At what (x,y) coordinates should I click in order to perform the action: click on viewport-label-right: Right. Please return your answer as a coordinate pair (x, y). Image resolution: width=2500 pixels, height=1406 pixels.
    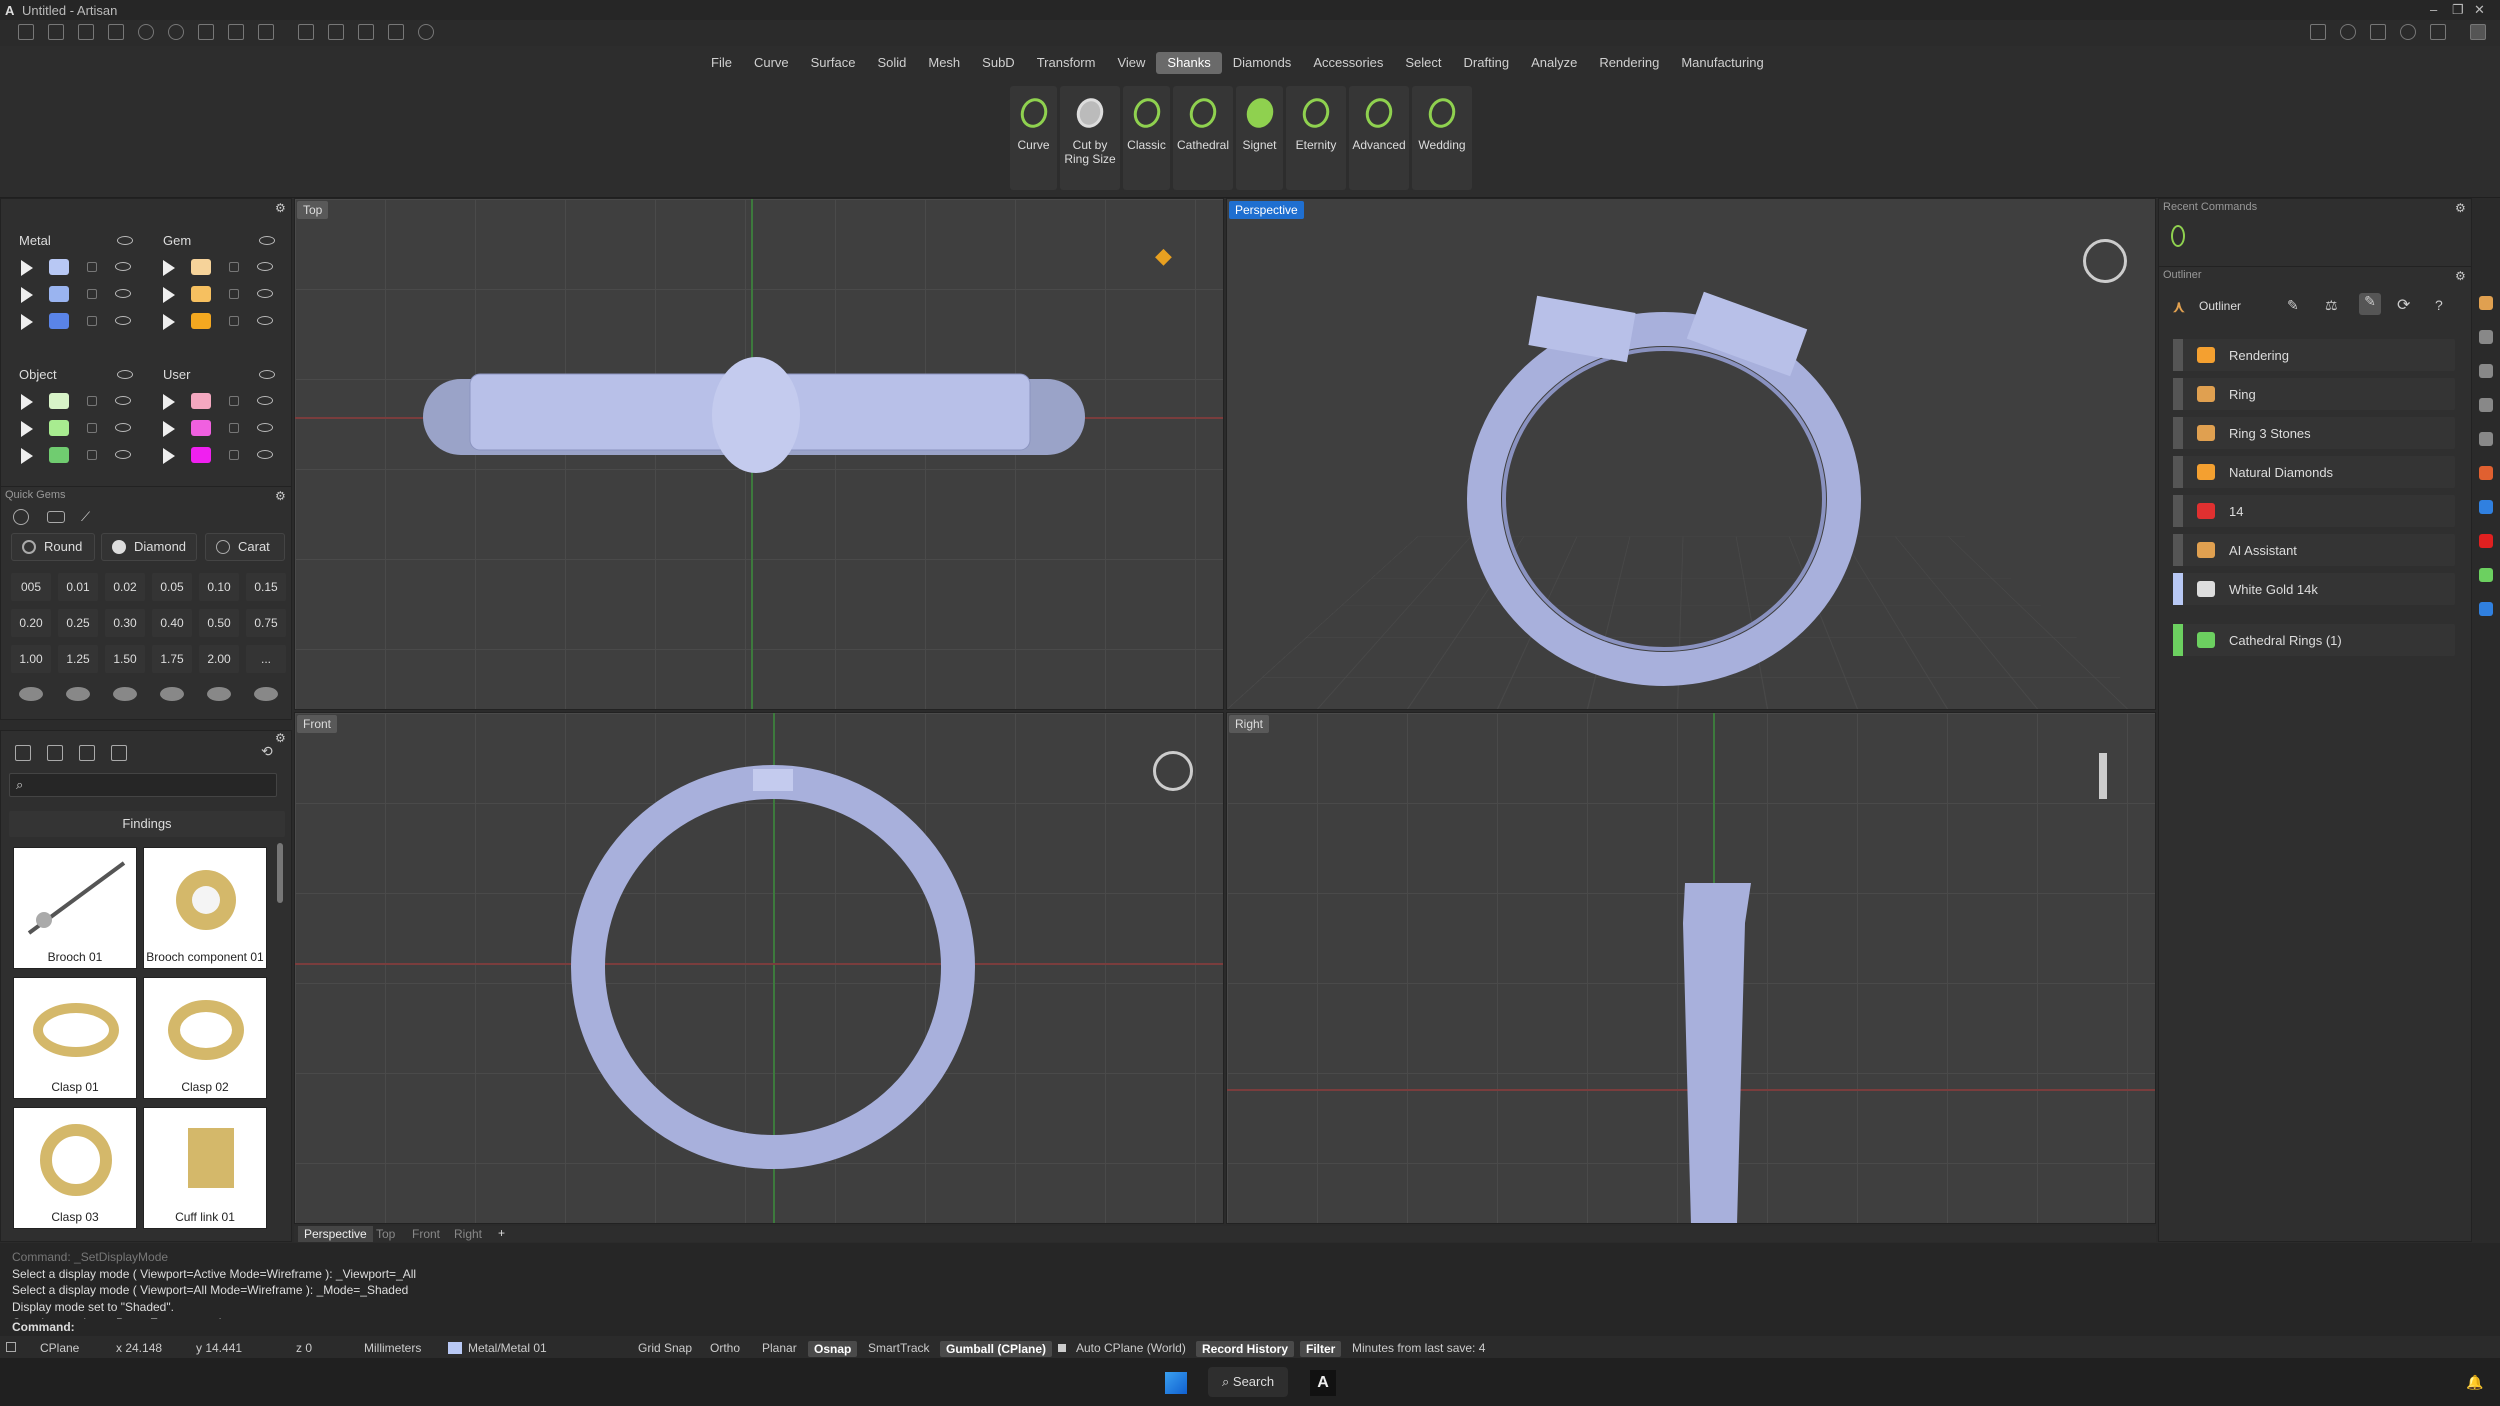
    Looking at the image, I should click on (1249, 724).